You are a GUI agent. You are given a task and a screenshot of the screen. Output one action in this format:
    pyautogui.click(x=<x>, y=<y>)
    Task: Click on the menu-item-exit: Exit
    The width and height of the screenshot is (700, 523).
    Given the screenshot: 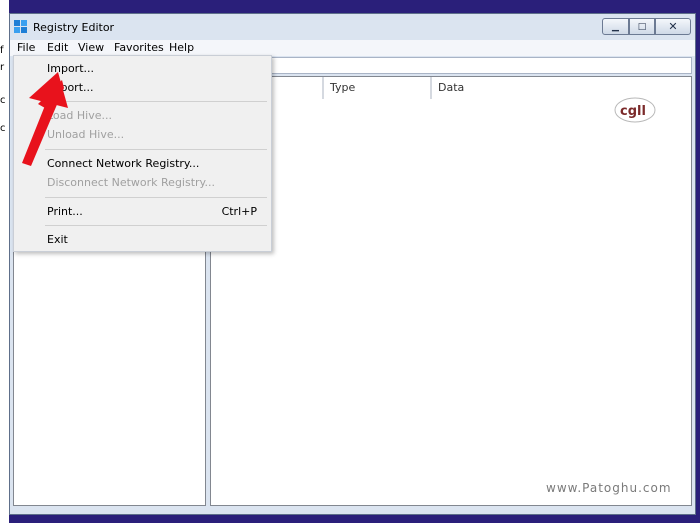 What is the action you would take?
    pyautogui.click(x=152, y=240)
    